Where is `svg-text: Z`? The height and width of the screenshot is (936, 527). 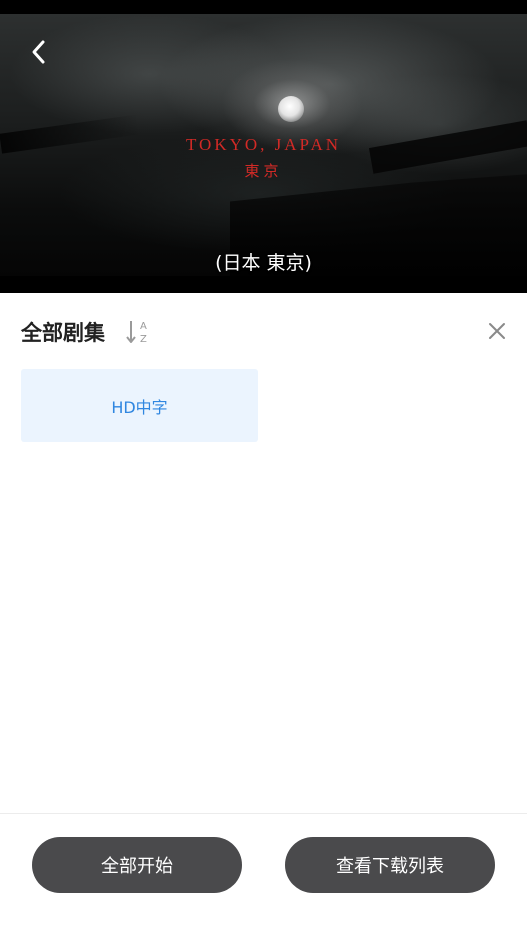 svg-text: Z is located at coordinates (143, 339).